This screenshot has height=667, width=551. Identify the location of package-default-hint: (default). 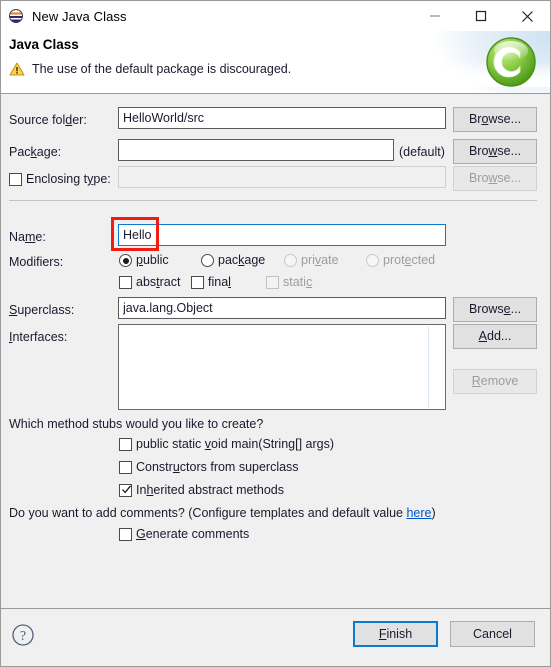
(422, 152).